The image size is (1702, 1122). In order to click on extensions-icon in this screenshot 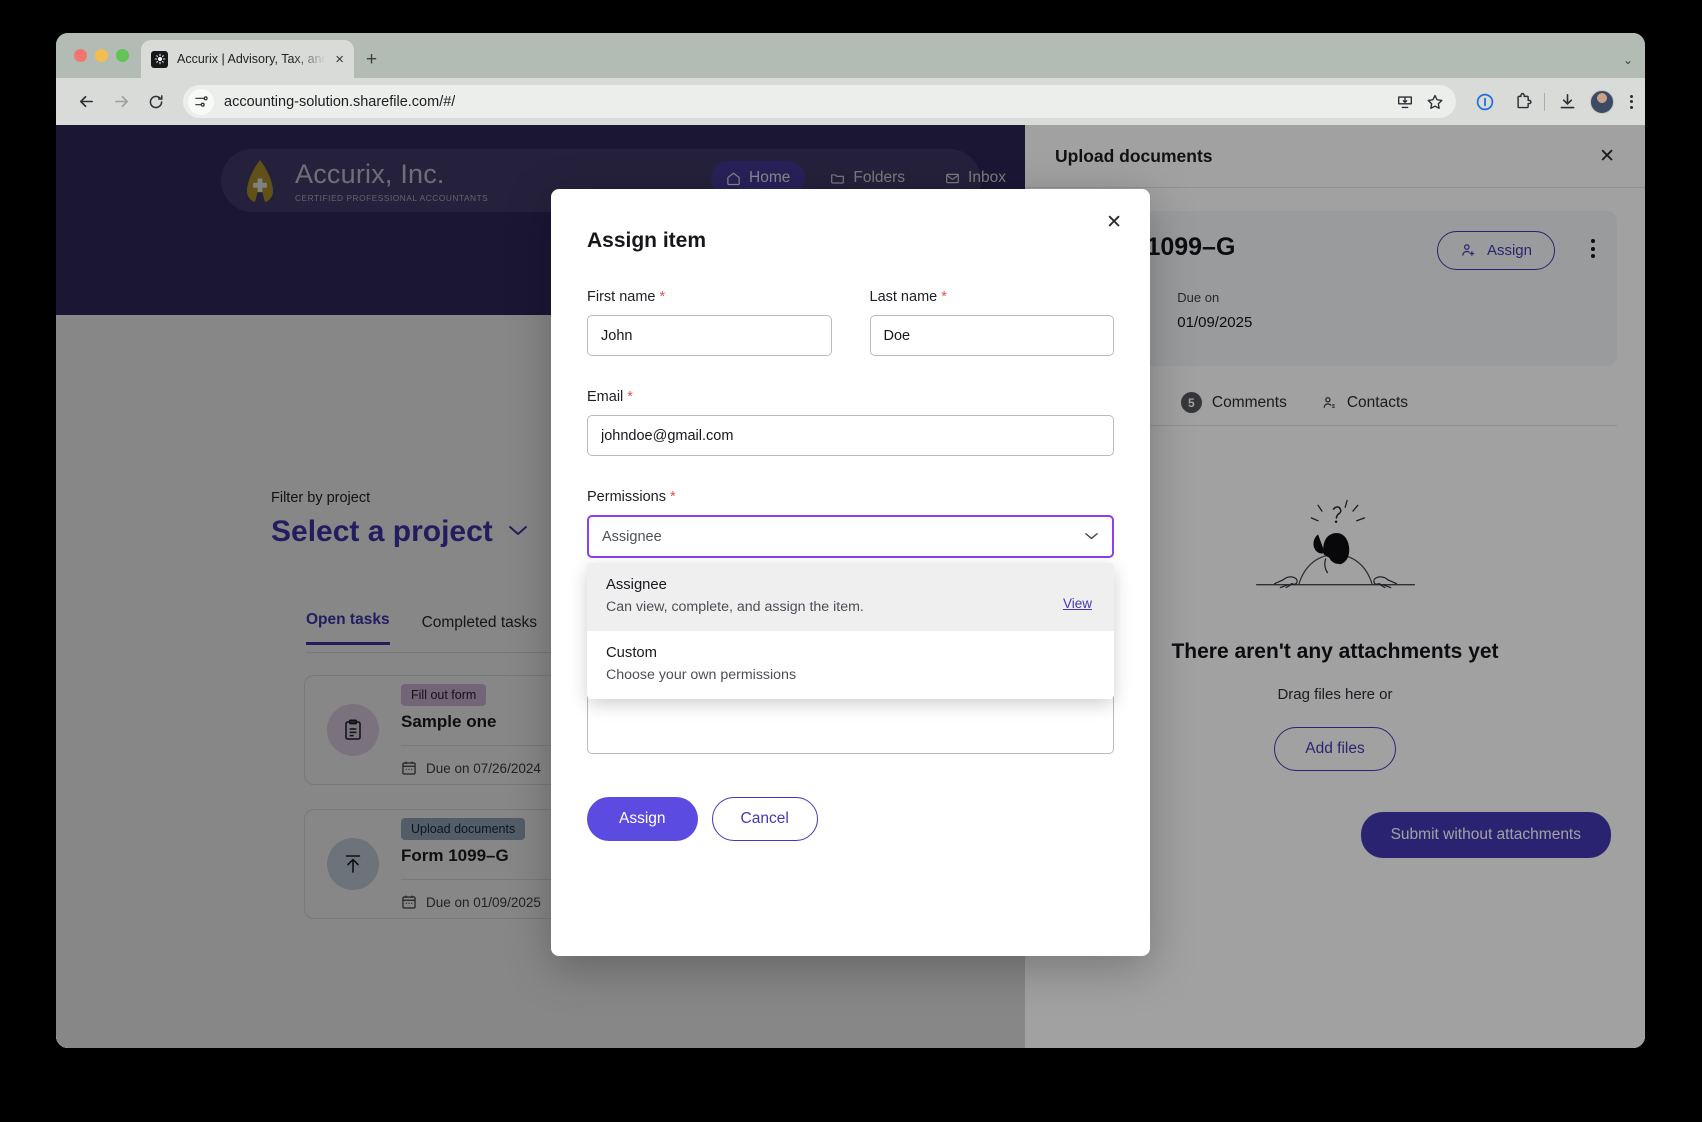, I will do `click(1523, 101)`.